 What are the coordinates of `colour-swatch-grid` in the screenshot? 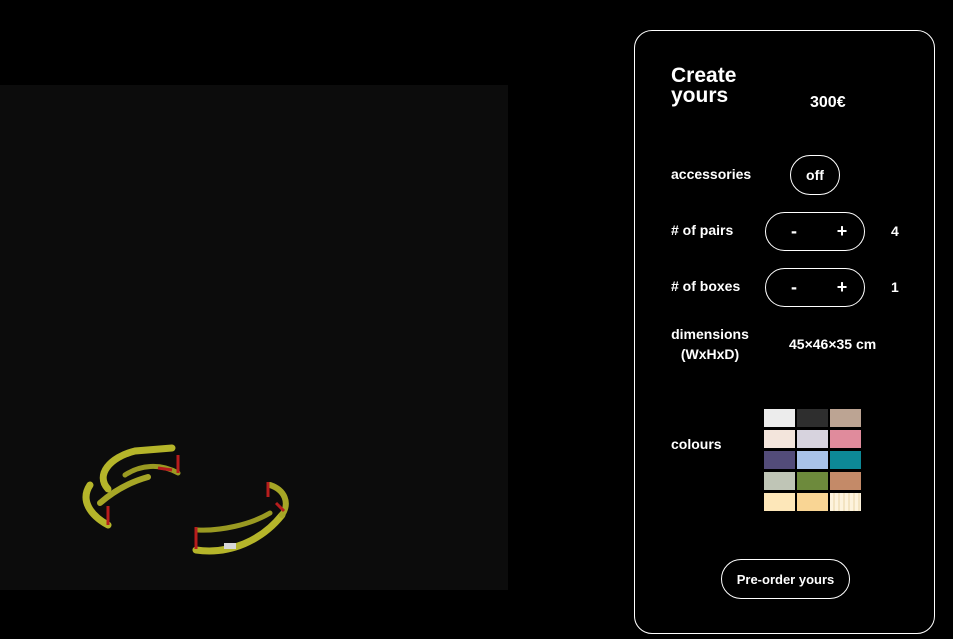 It's located at (813, 460).